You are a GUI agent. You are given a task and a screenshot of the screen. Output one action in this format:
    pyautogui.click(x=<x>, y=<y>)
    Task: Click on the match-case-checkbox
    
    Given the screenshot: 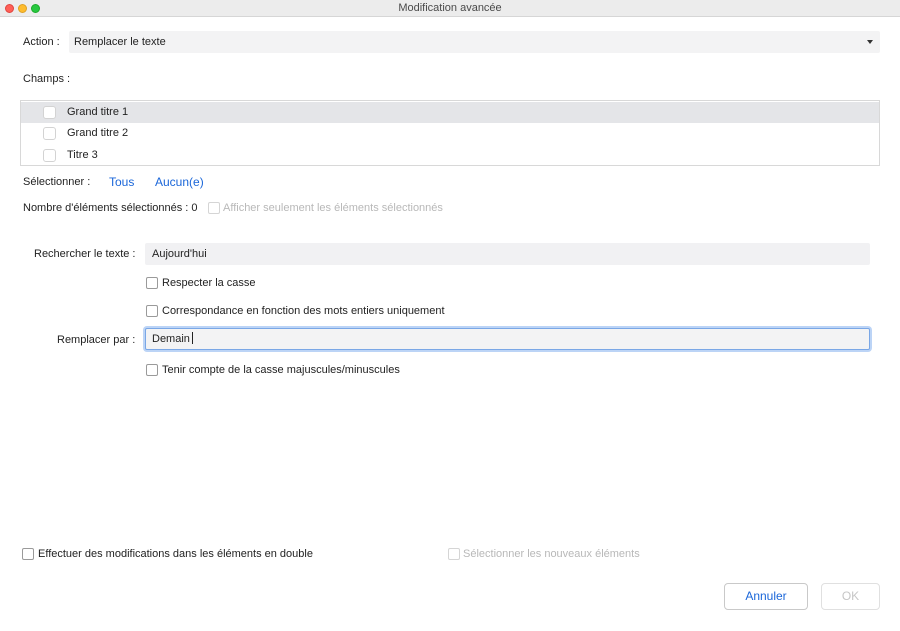 What is the action you would take?
    pyautogui.click(x=152, y=283)
    